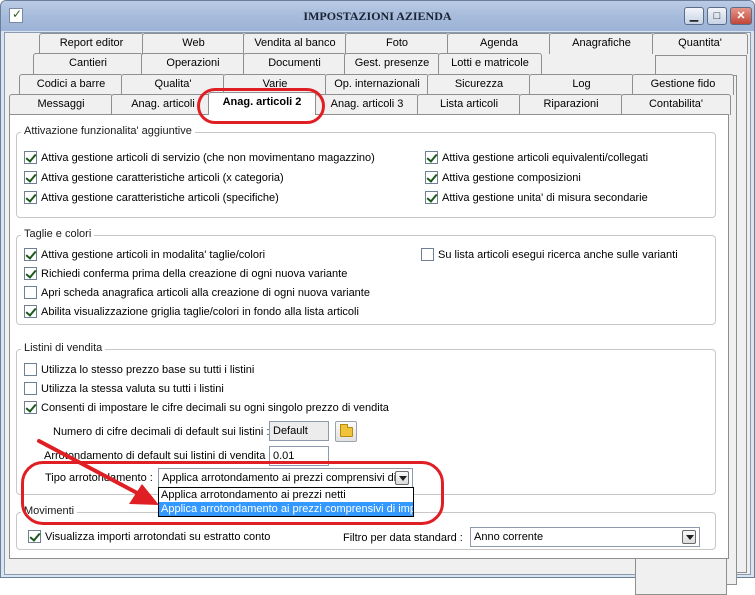 The width and height of the screenshot is (755, 595). Describe the element at coordinates (193, 43) in the screenshot. I see `tab-web: Web` at that location.